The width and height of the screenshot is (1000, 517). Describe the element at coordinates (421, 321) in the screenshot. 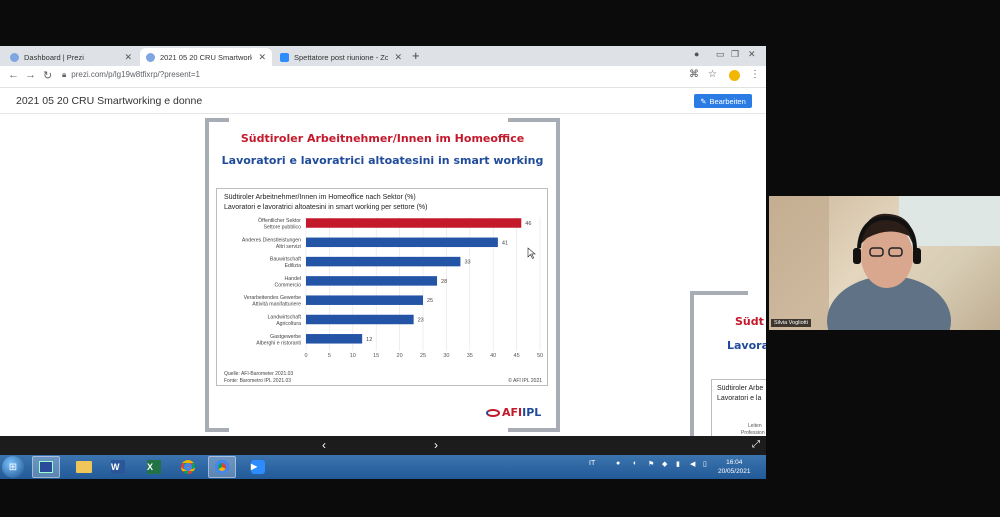

I see `bar-value-label: 23` at that location.